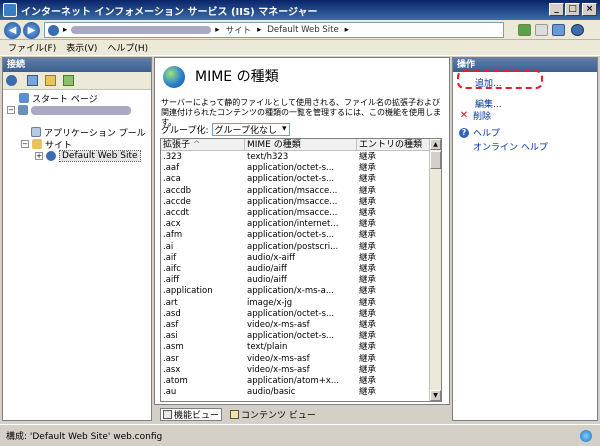 Image resolution: width=600 pixels, height=446 pixels. Describe the element at coordinates (32, 47) in the screenshot. I see `menu-file: ファイル(F)` at that location.